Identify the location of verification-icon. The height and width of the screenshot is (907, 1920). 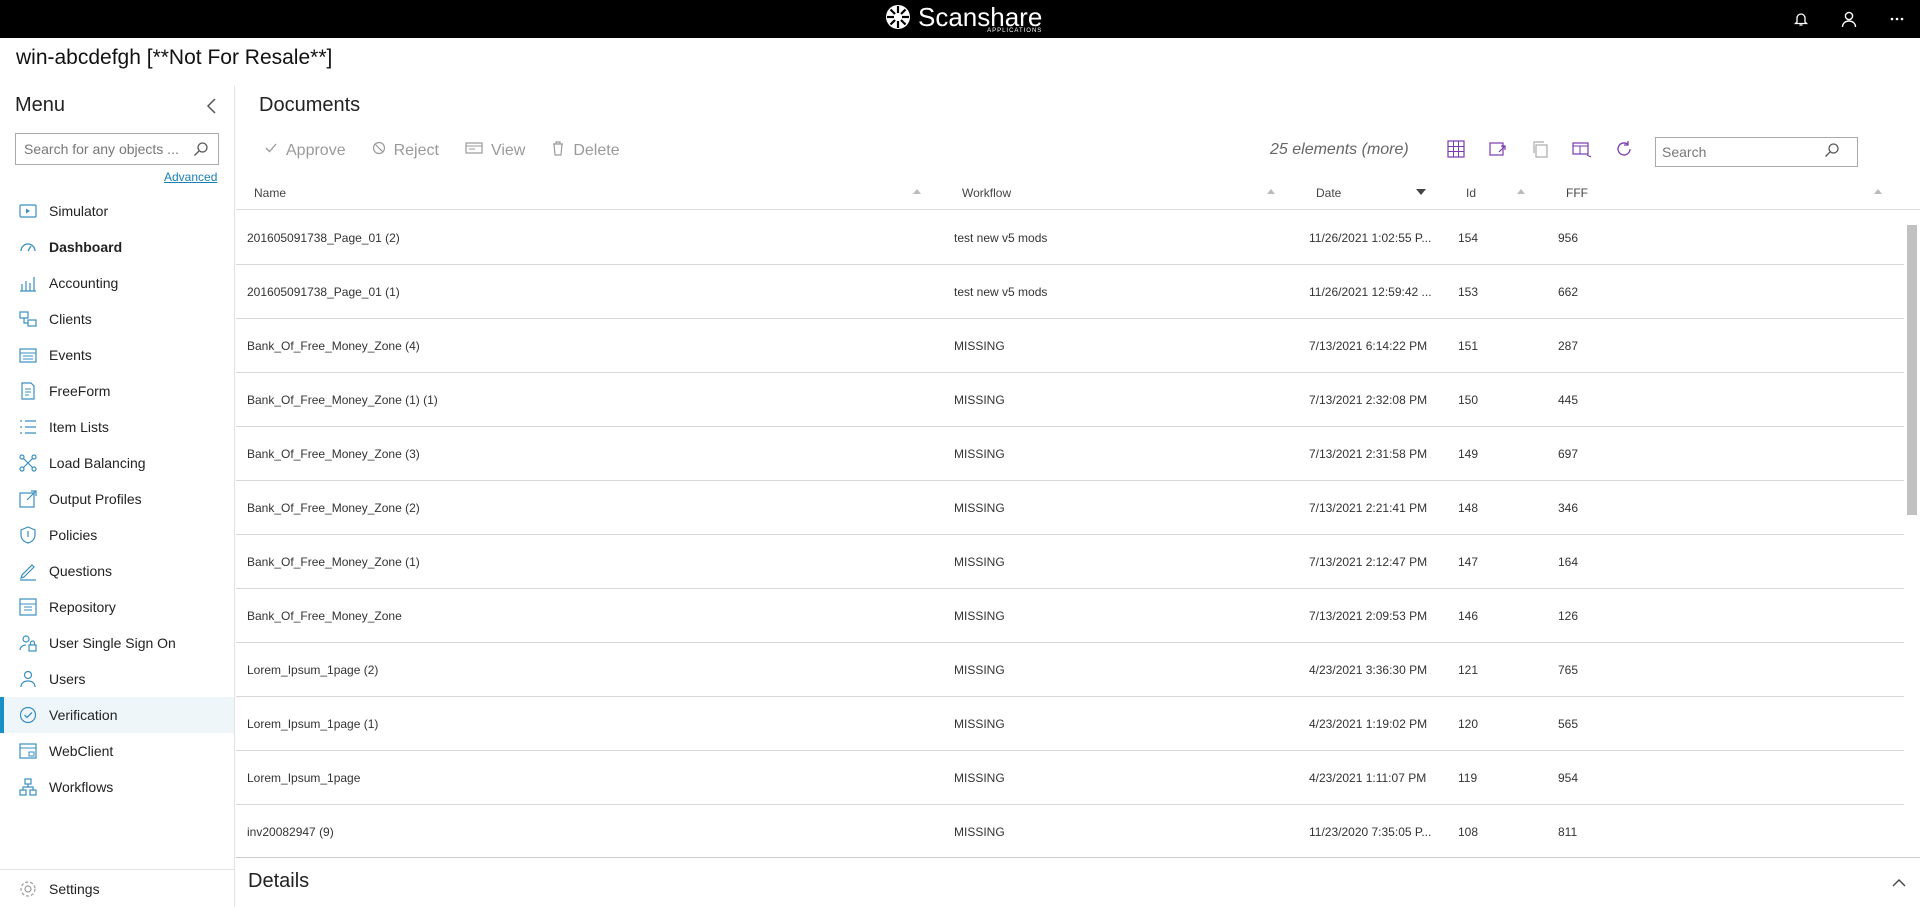
(28, 715).